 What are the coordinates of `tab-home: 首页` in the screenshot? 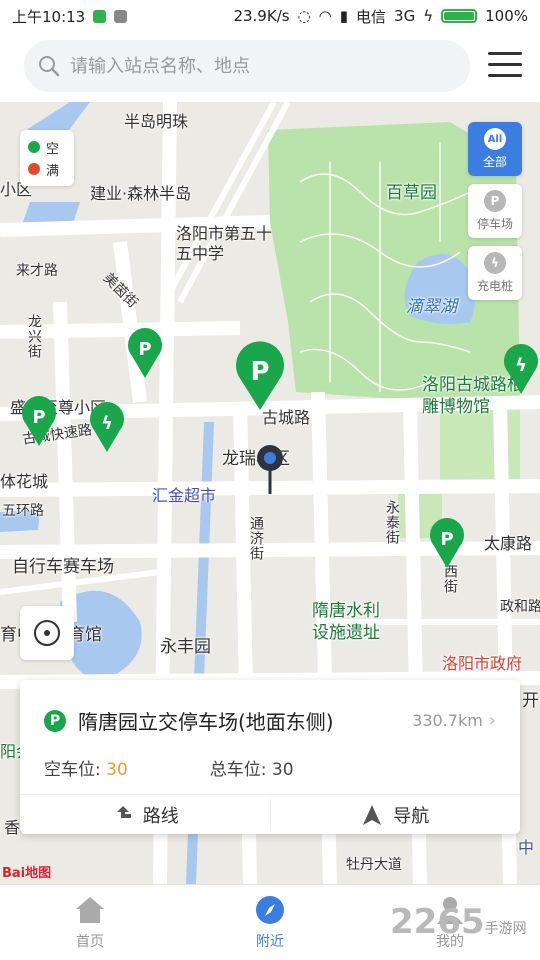 It's located at (90, 922).